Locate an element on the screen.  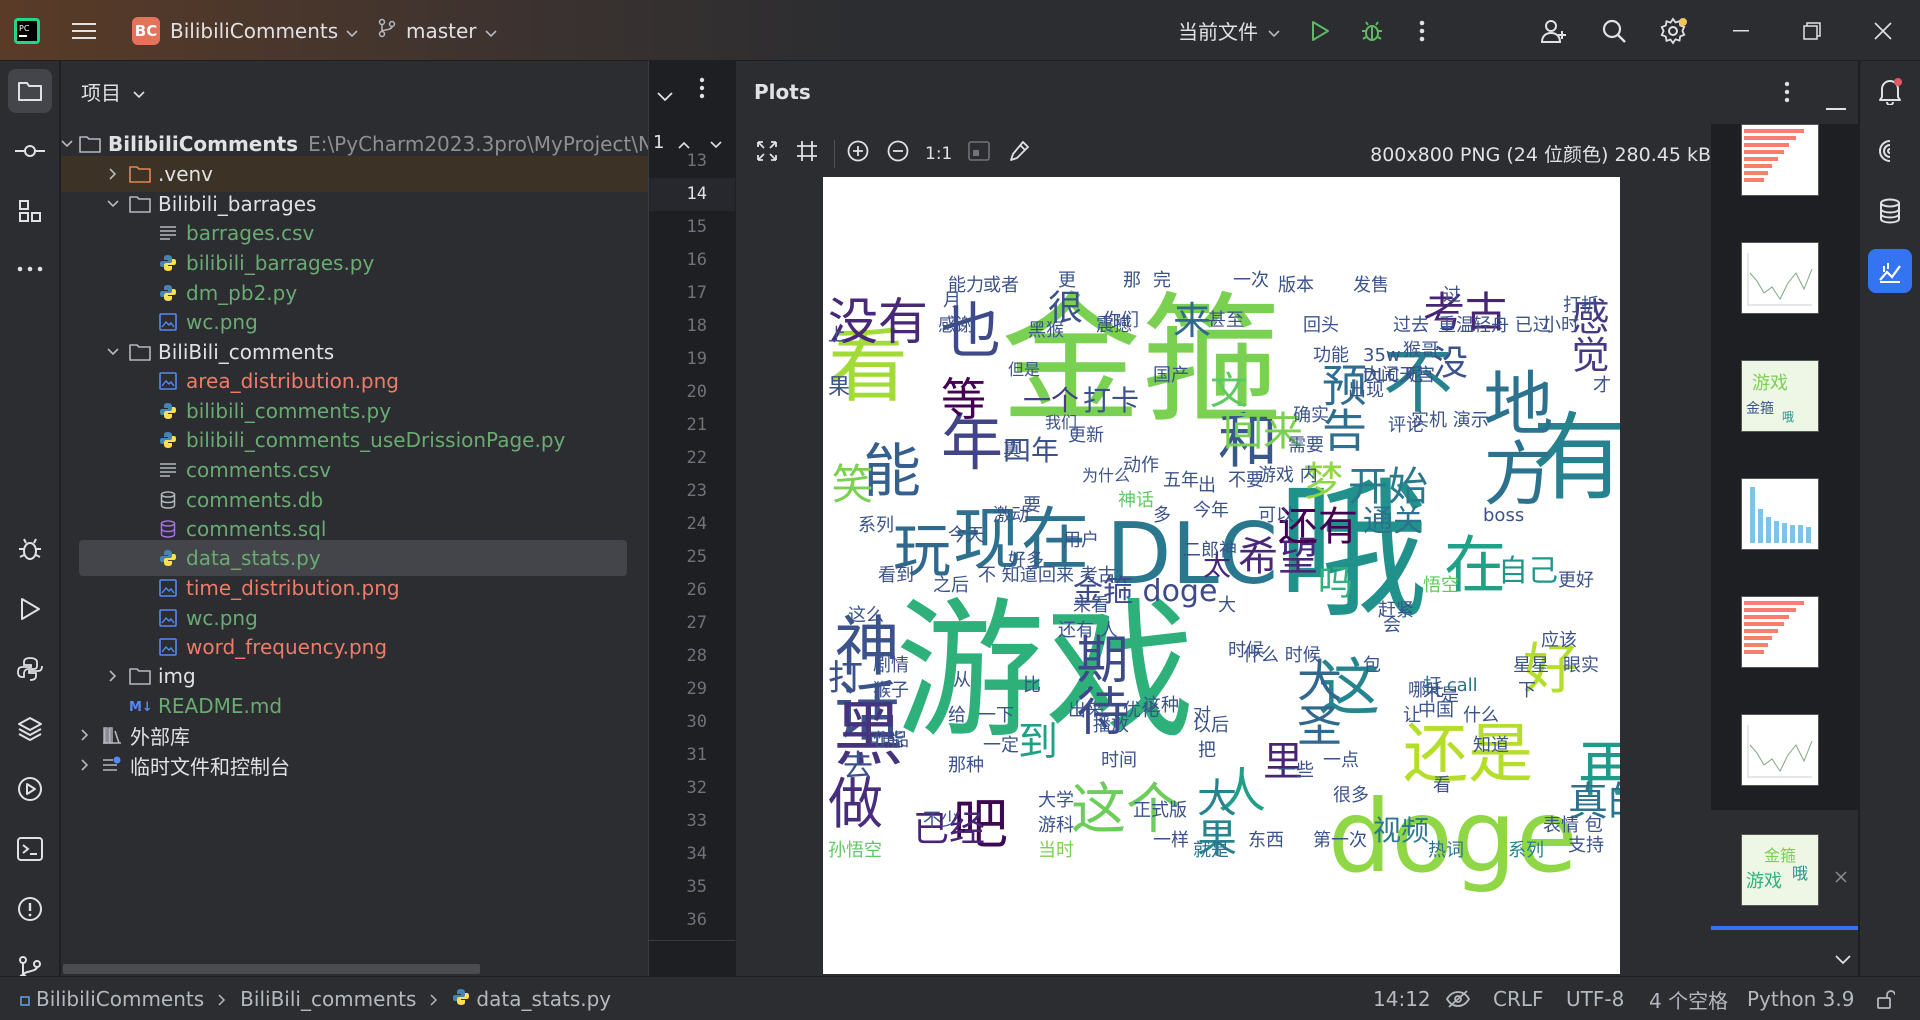
wordcloud-word: 让 is located at coordinates (1412, 715).